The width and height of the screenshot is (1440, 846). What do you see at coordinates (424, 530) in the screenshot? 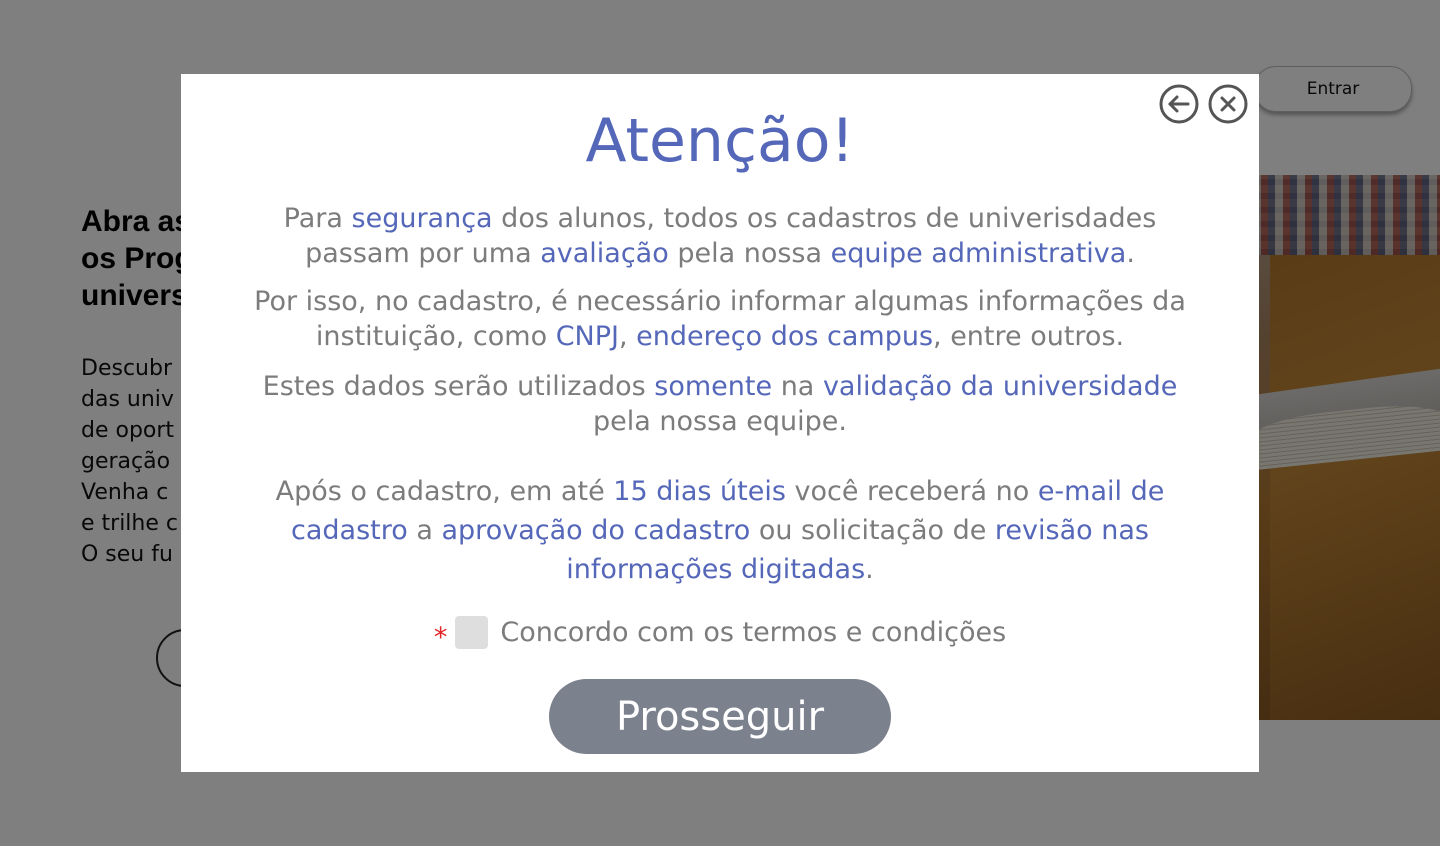
I see `text: a` at bounding box center [424, 530].